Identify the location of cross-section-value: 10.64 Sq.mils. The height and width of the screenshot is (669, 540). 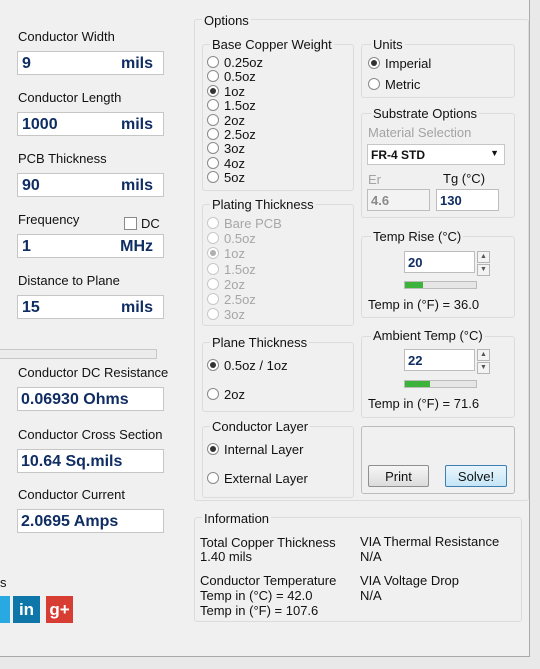
(90, 461).